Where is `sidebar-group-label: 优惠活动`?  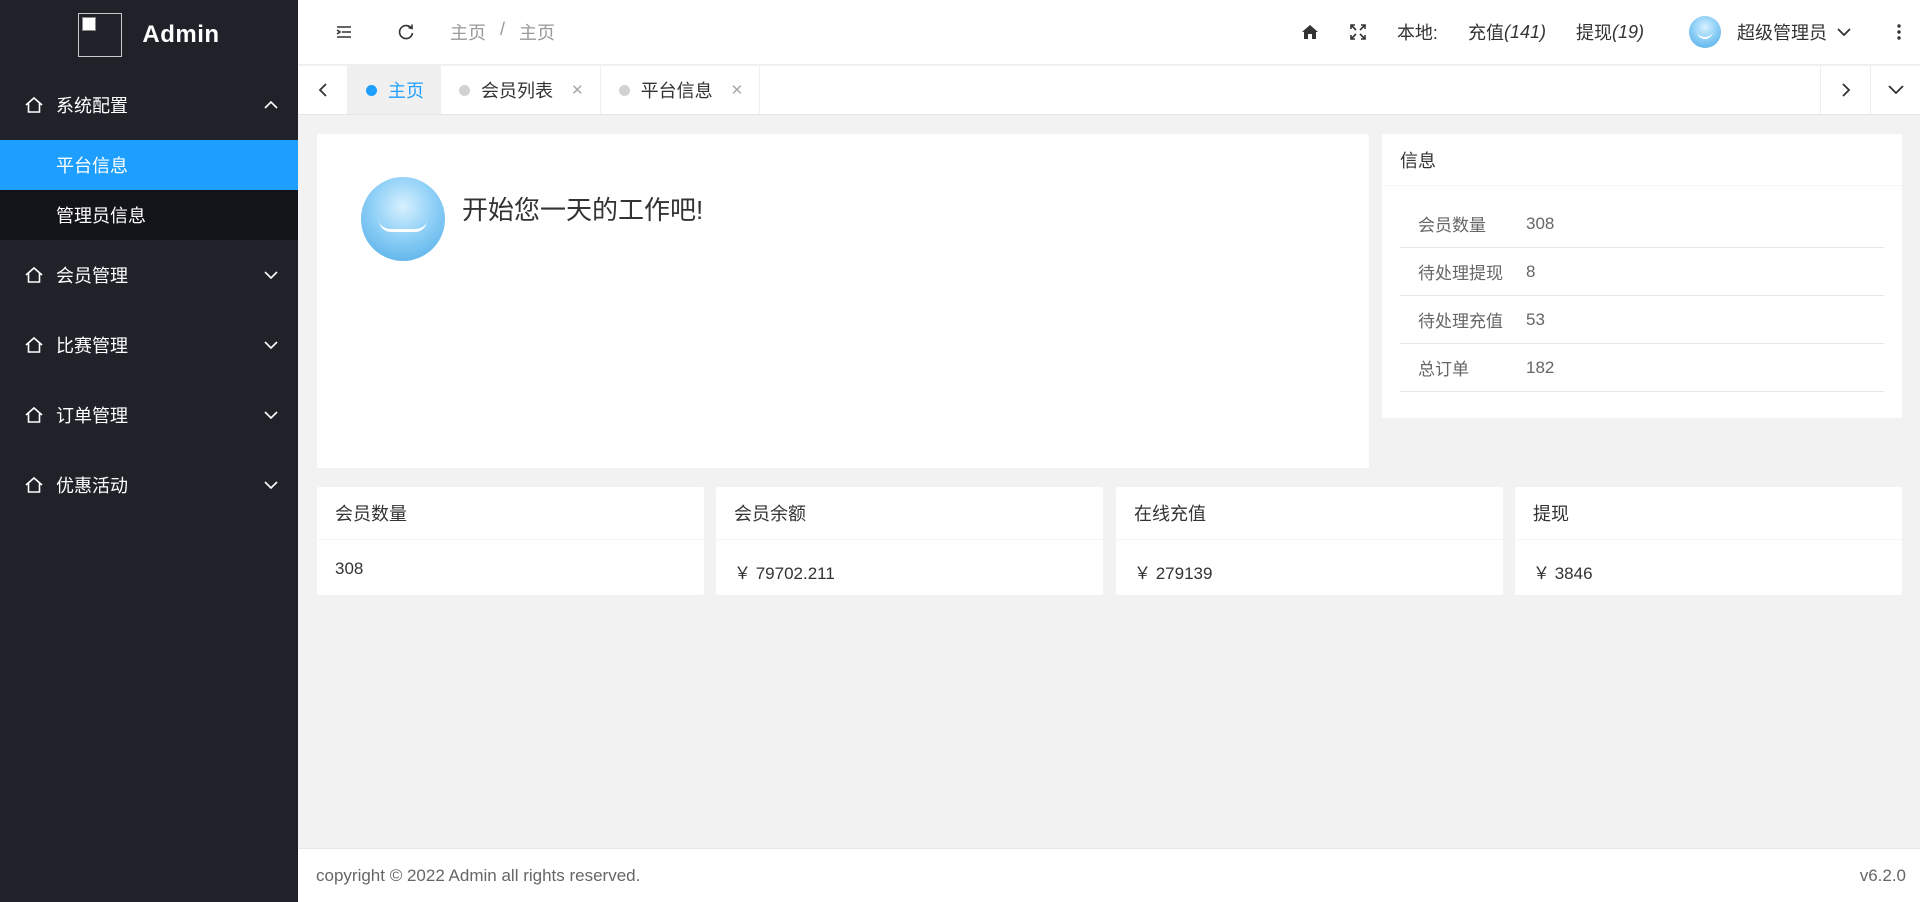 sidebar-group-label: 优惠活动 is located at coordinates (92, 486).